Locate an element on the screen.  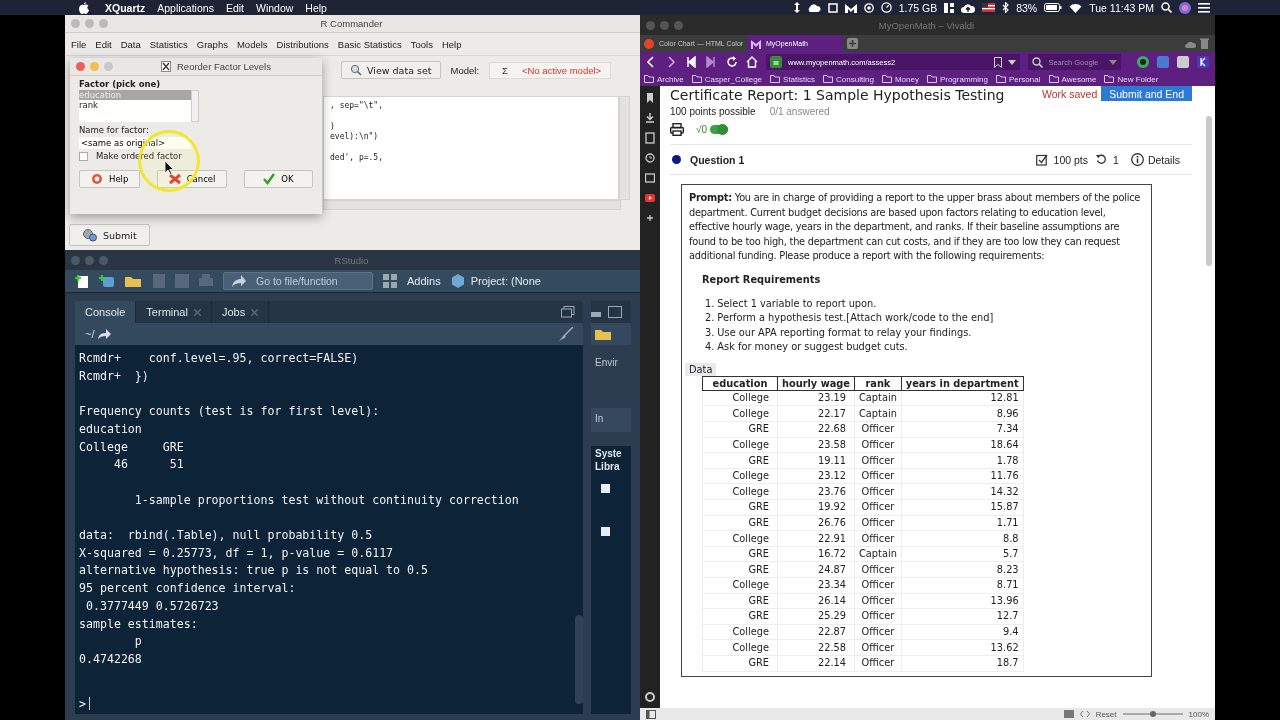
trash-icon is located at coordinates (1204, 43).